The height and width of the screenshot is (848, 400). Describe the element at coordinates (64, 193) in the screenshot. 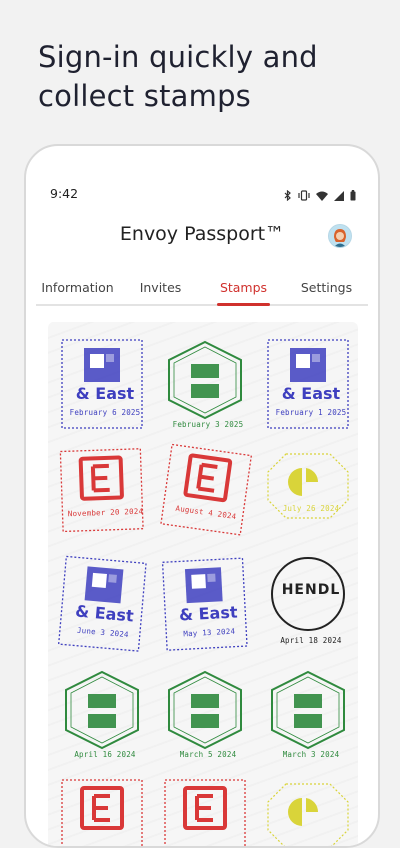

I see `status-time: 9:42` at that location.